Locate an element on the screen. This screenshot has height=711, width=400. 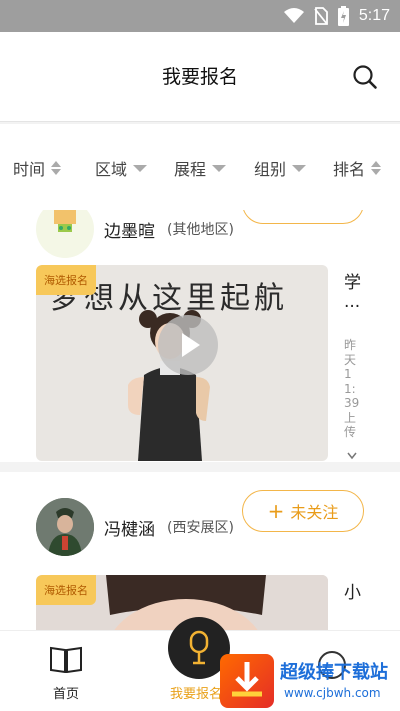
microphone-icon is located at coordinates (199, 647).